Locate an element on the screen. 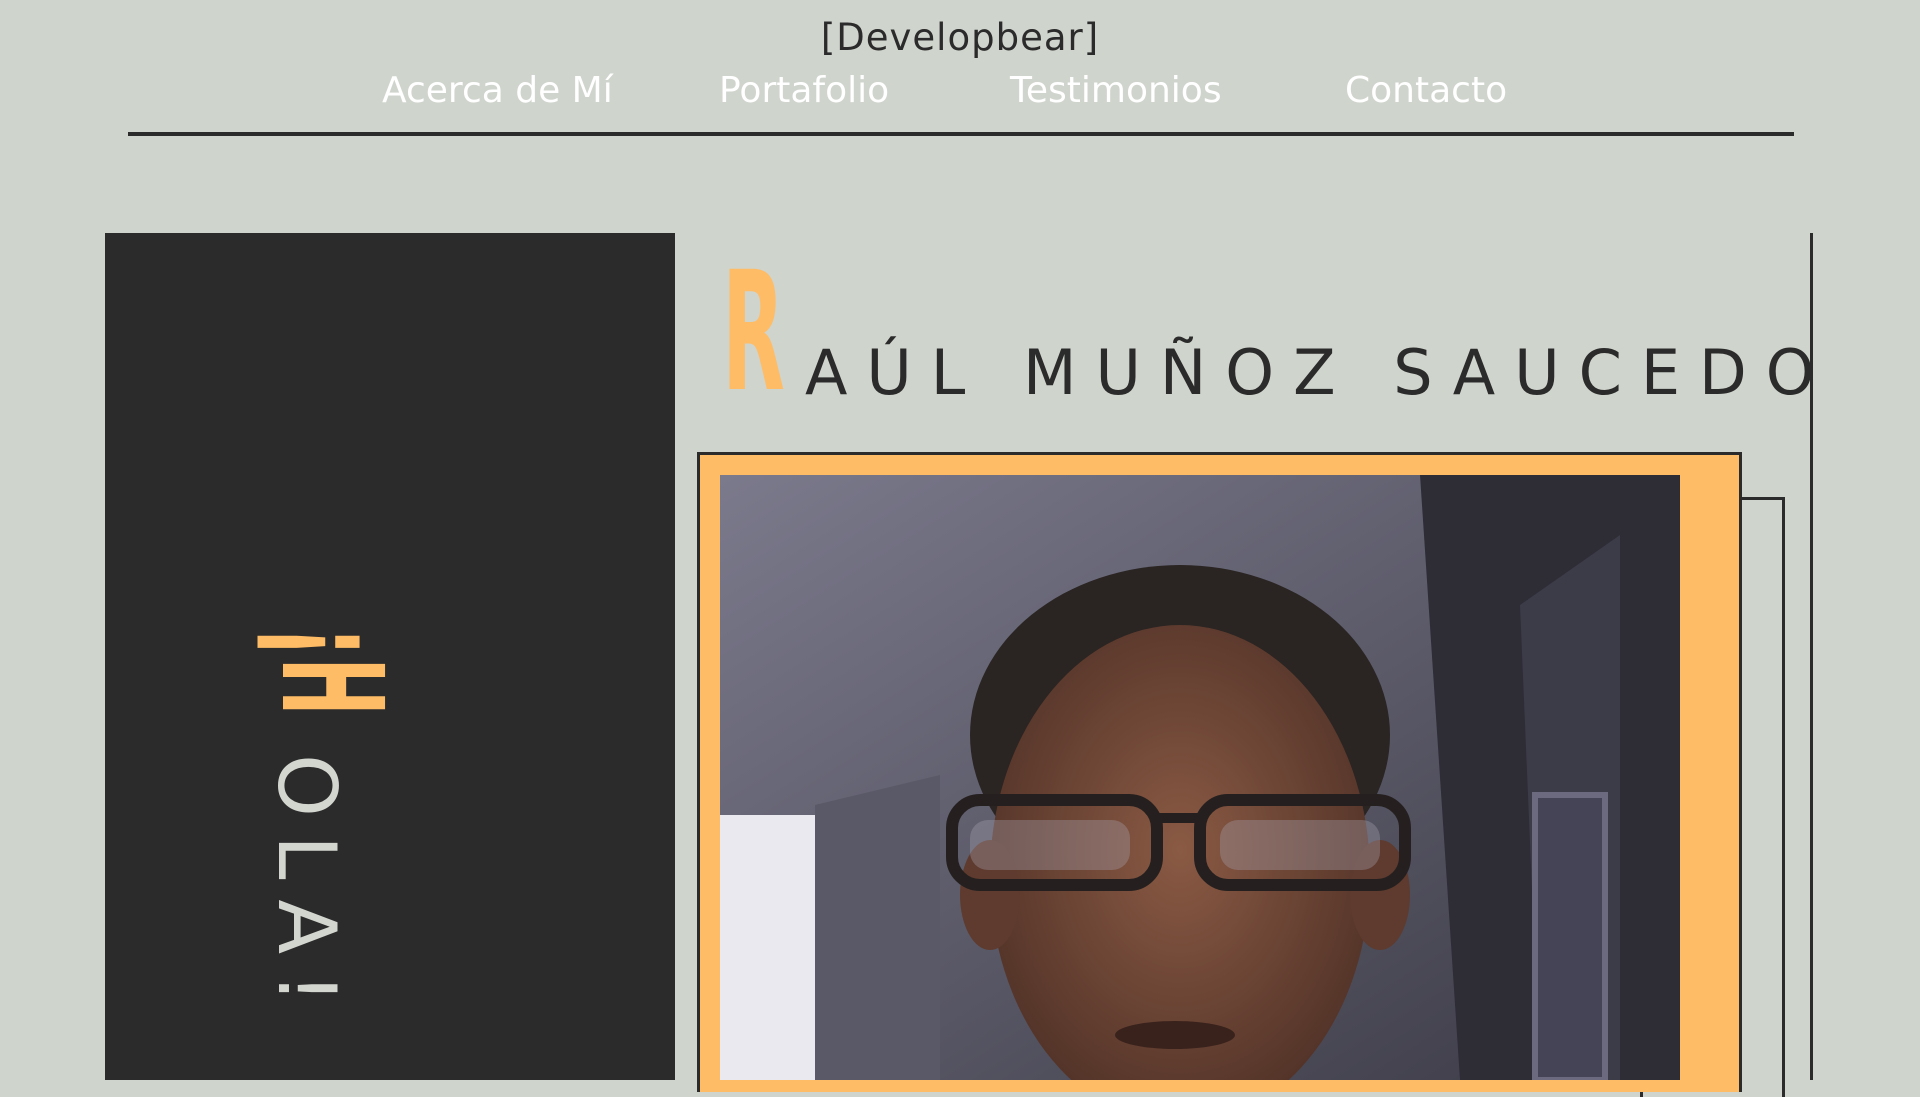 The image size is (1920, 1097). nav-divider is located at coordinates (961, 134).